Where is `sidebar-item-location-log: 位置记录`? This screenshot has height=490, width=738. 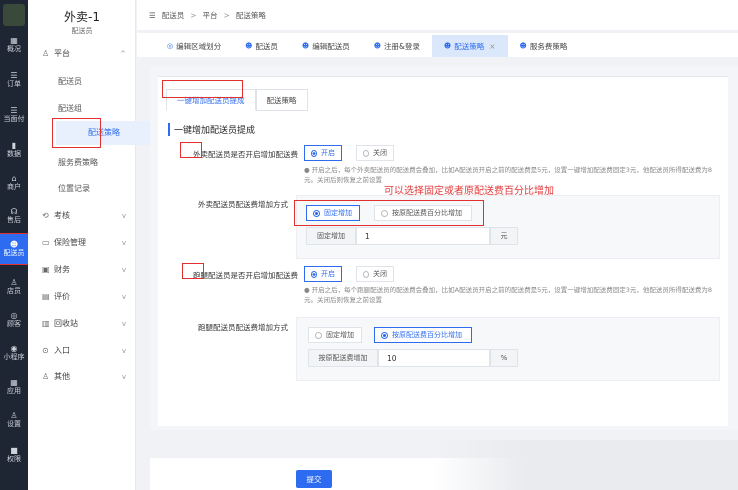 sidebar-item-location-log: 位置记录 is located at coordinates (74, 188).